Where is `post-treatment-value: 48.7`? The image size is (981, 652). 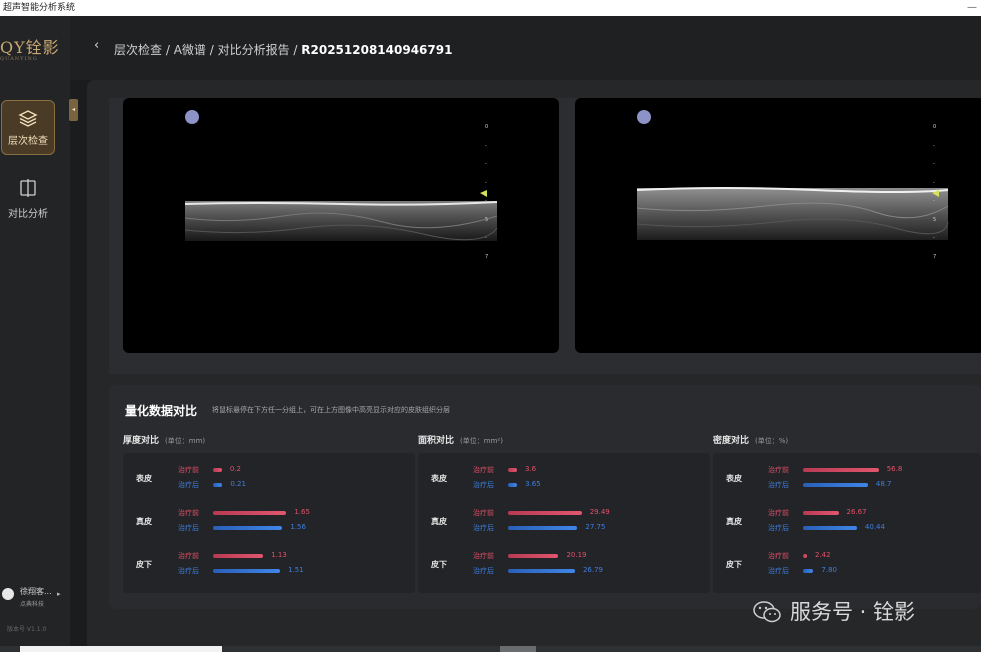 post-treatment-value: 48.7 is located at coordinates (883, 484).